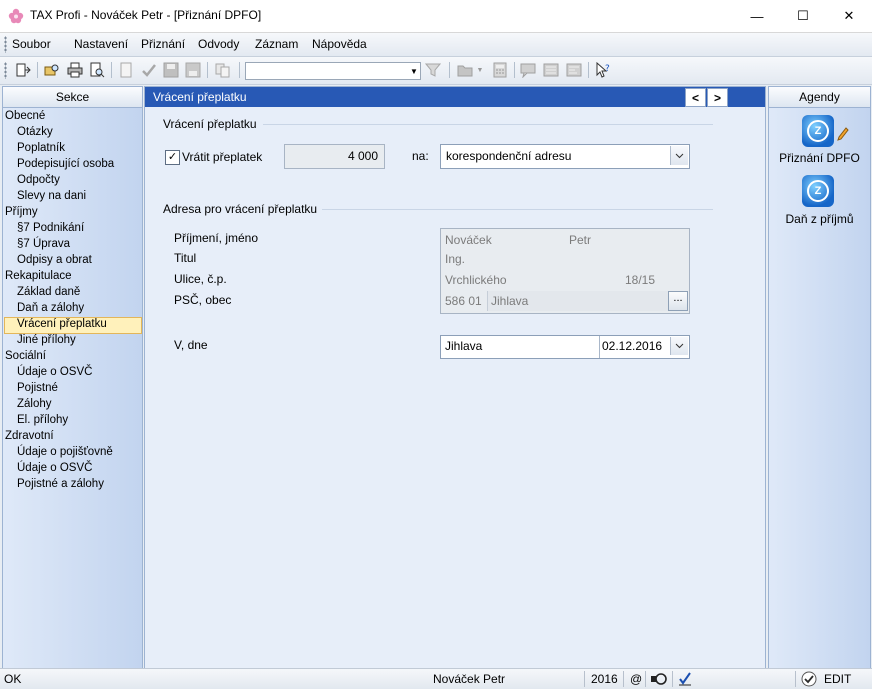 The image size is (872, 689). I want to click on menu-odvody: Odvody, so click(218, 44).